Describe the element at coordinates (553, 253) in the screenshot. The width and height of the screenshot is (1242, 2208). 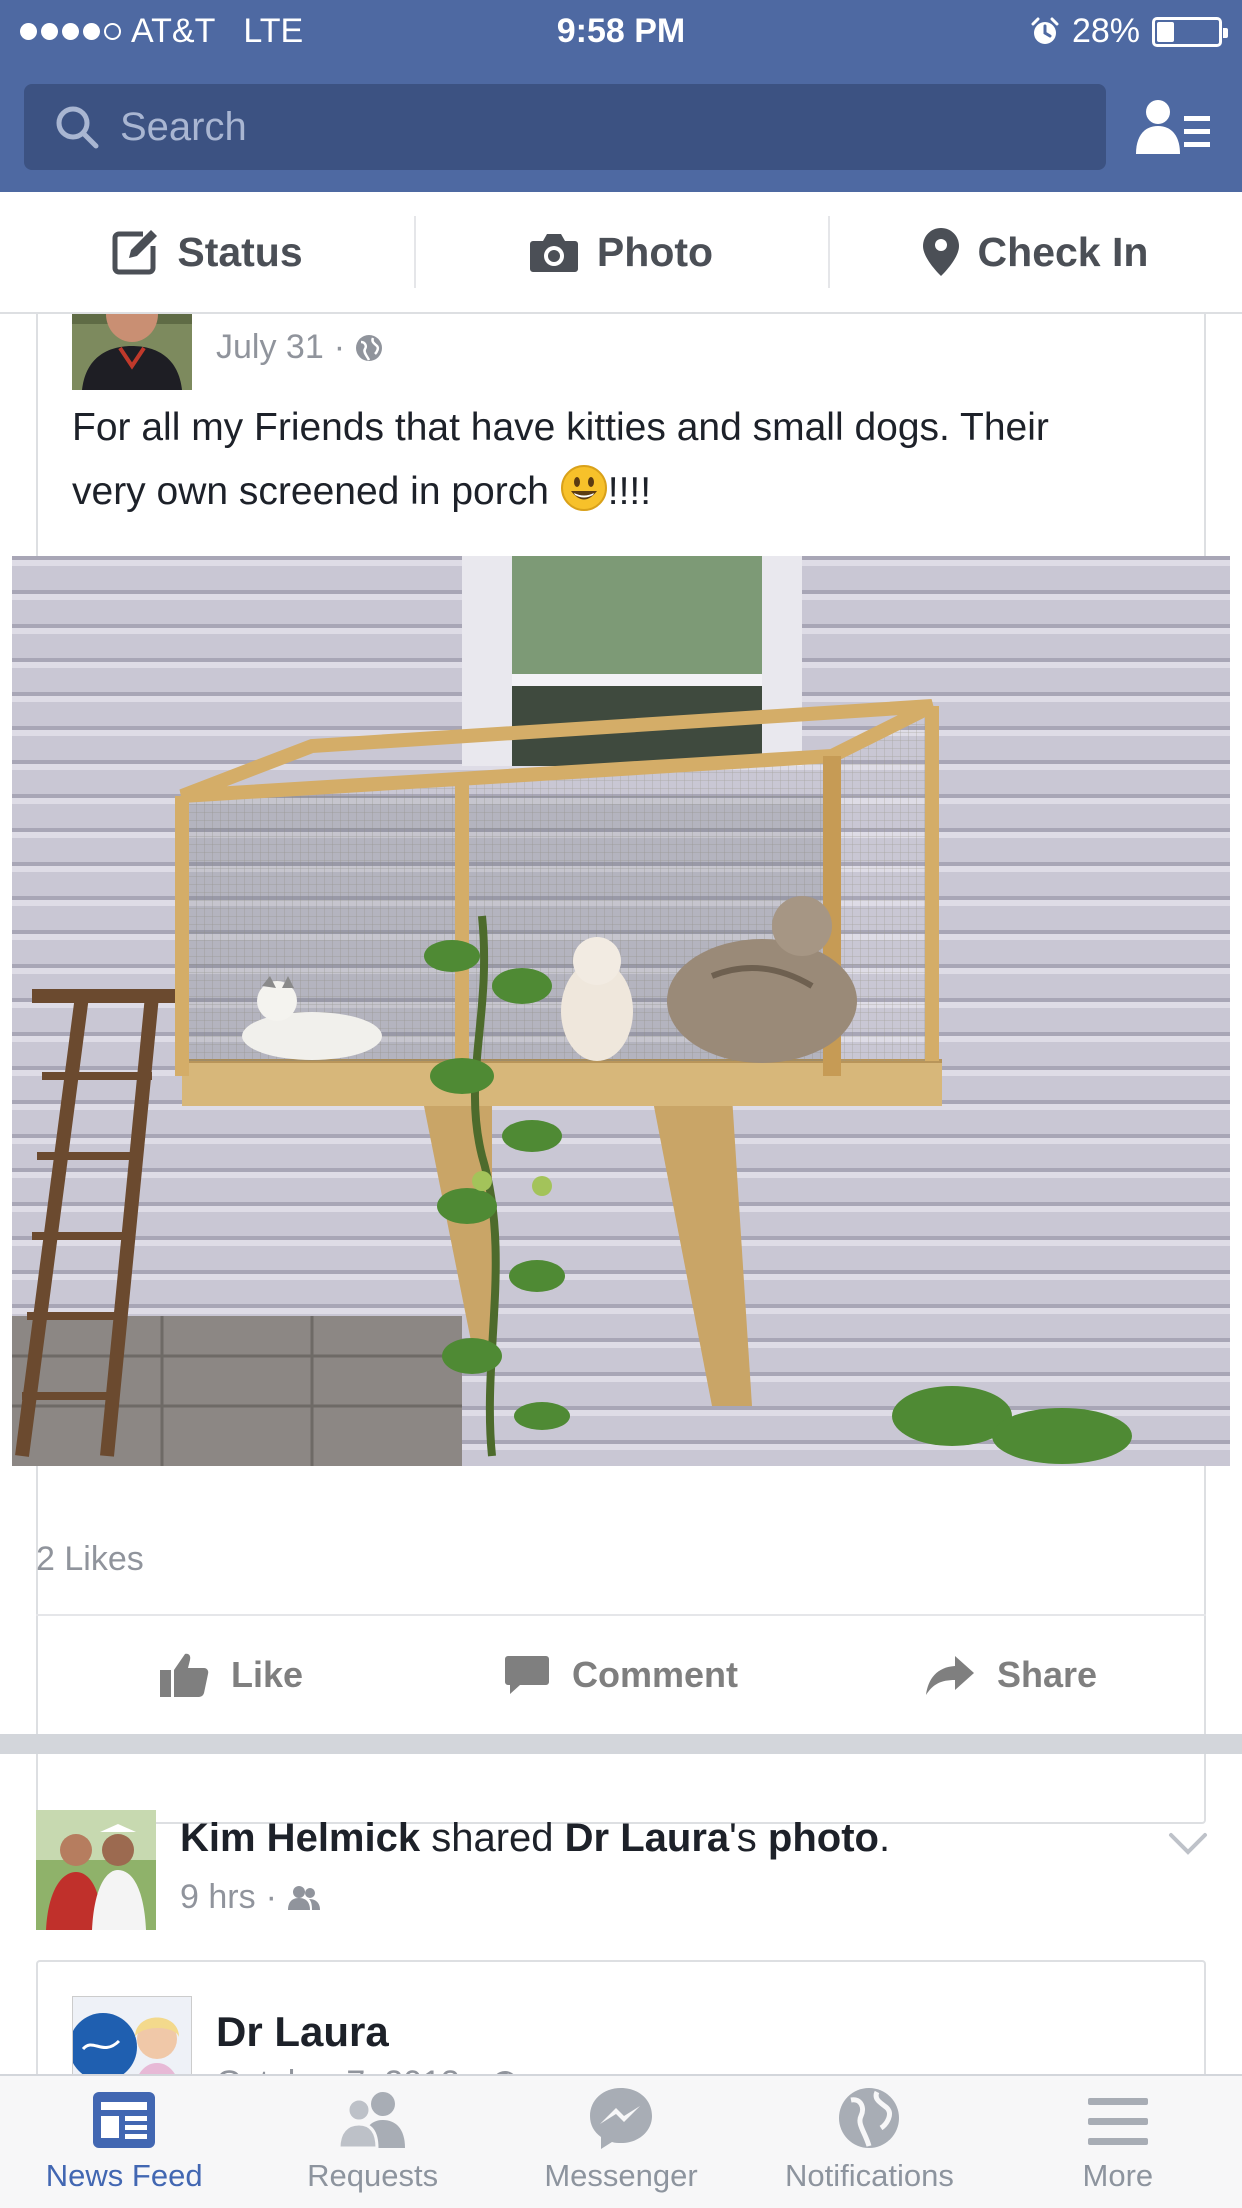
I see `camera-icon` at that location.